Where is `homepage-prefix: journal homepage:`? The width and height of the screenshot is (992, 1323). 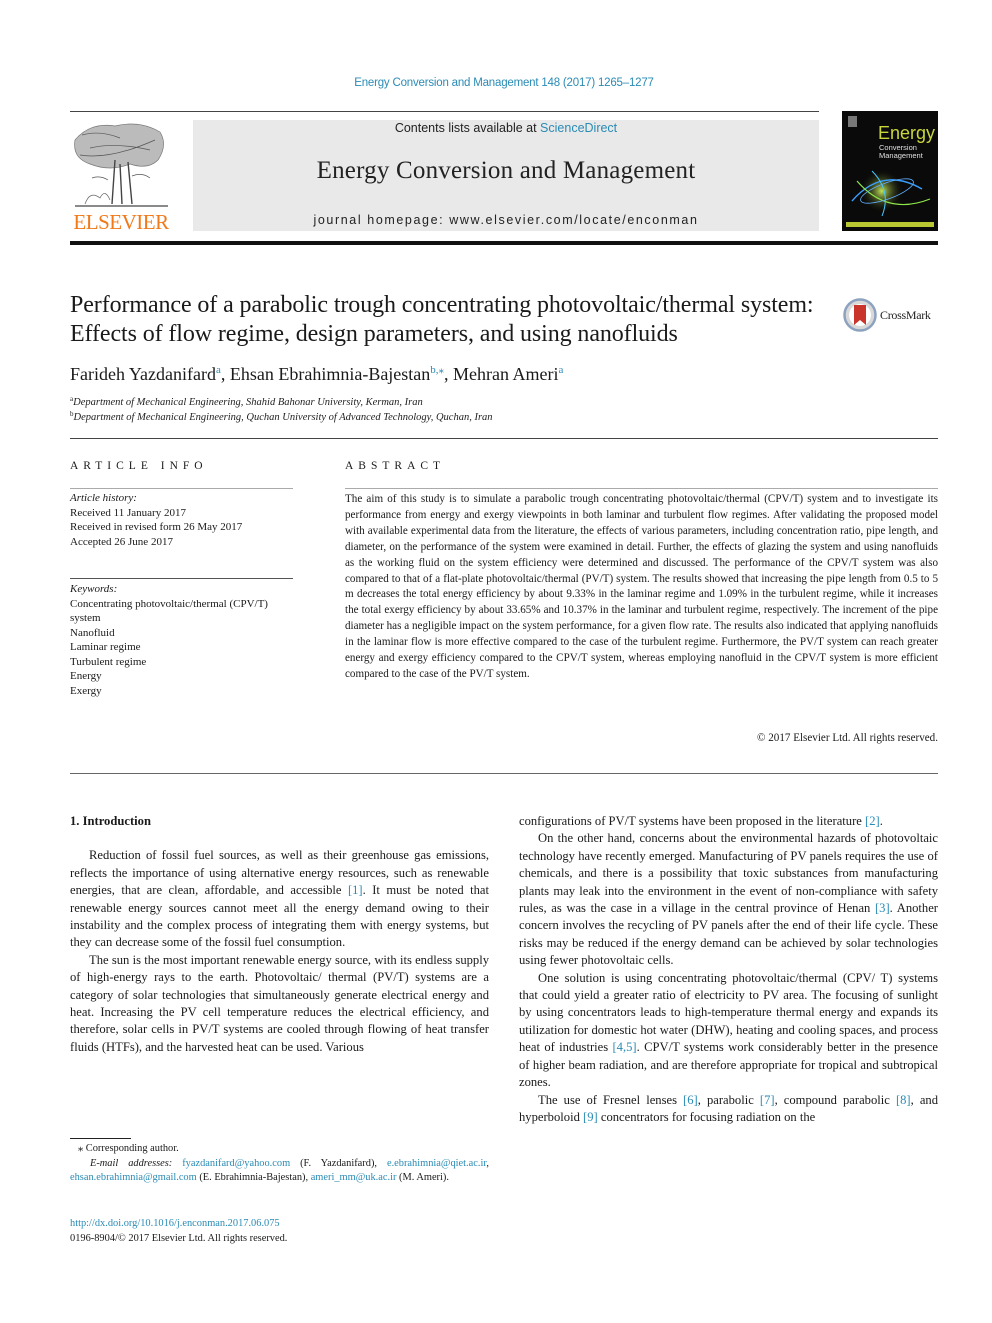 homepage-prefix: journal homepage: is located at coordinates (381, 220).